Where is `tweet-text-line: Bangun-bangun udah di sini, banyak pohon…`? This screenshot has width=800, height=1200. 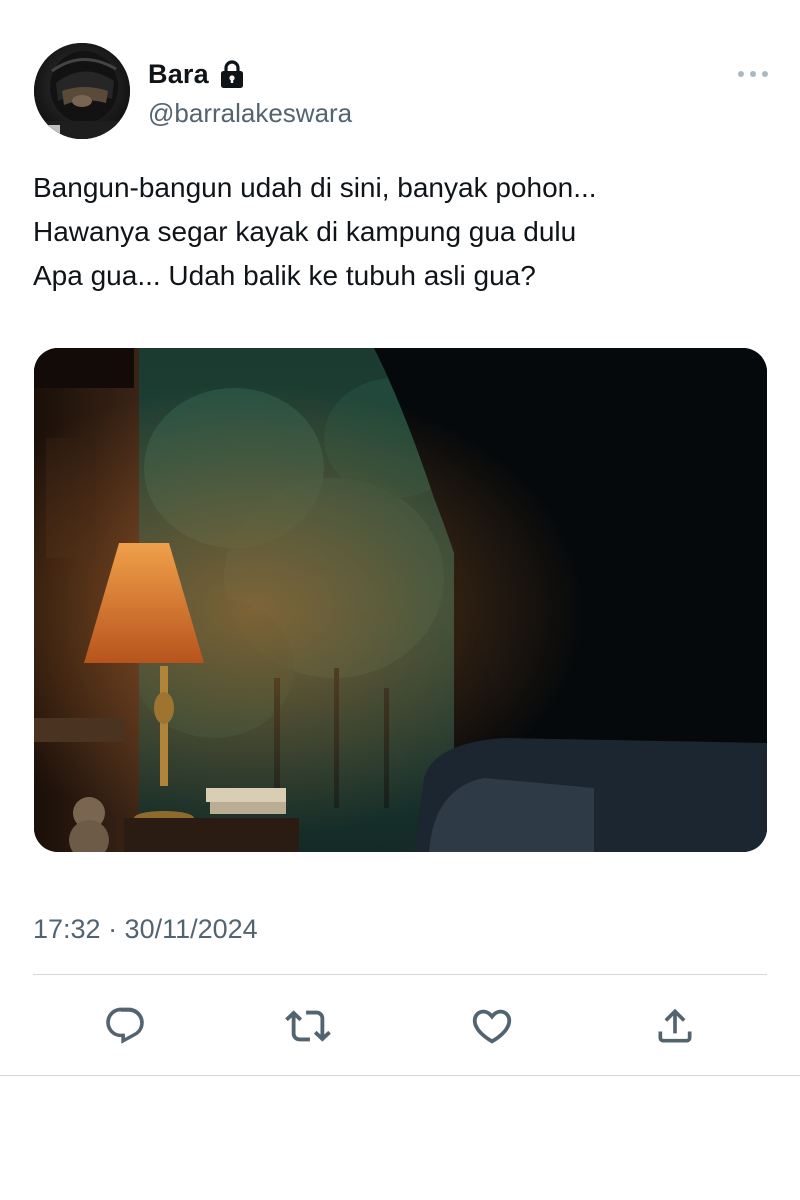
tweet-text-line: Bangun-bangun udah di sini, banyak pohon… is located at coordinates (315, 187).